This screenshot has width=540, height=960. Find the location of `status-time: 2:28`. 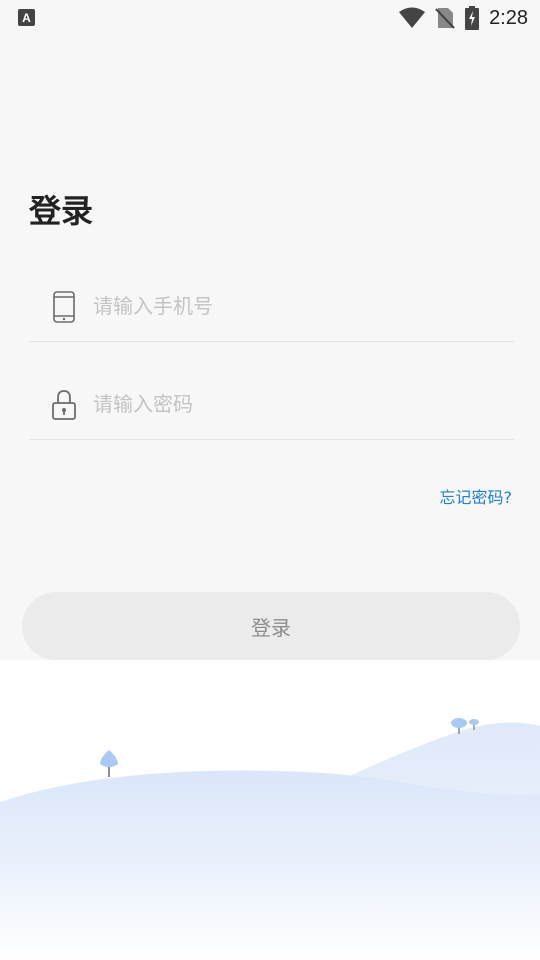

status-time: 2:28 is located at coordinates (508, 17).